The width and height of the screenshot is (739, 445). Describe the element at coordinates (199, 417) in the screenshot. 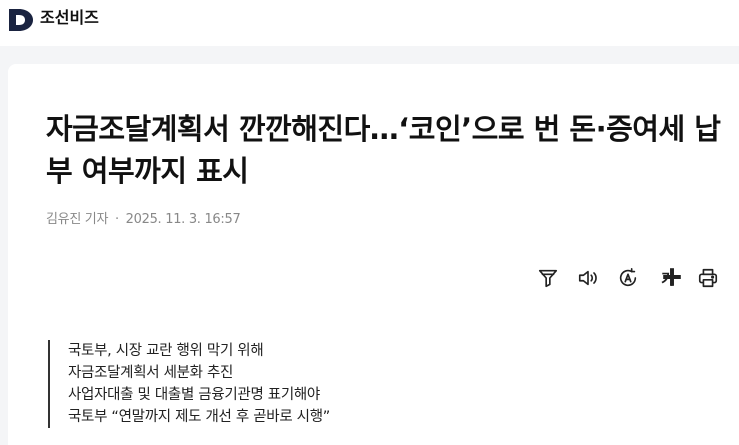

I see `summary-item: 국토부 “연말까지 제도 개선 후 곧바로 시행”` at that location.